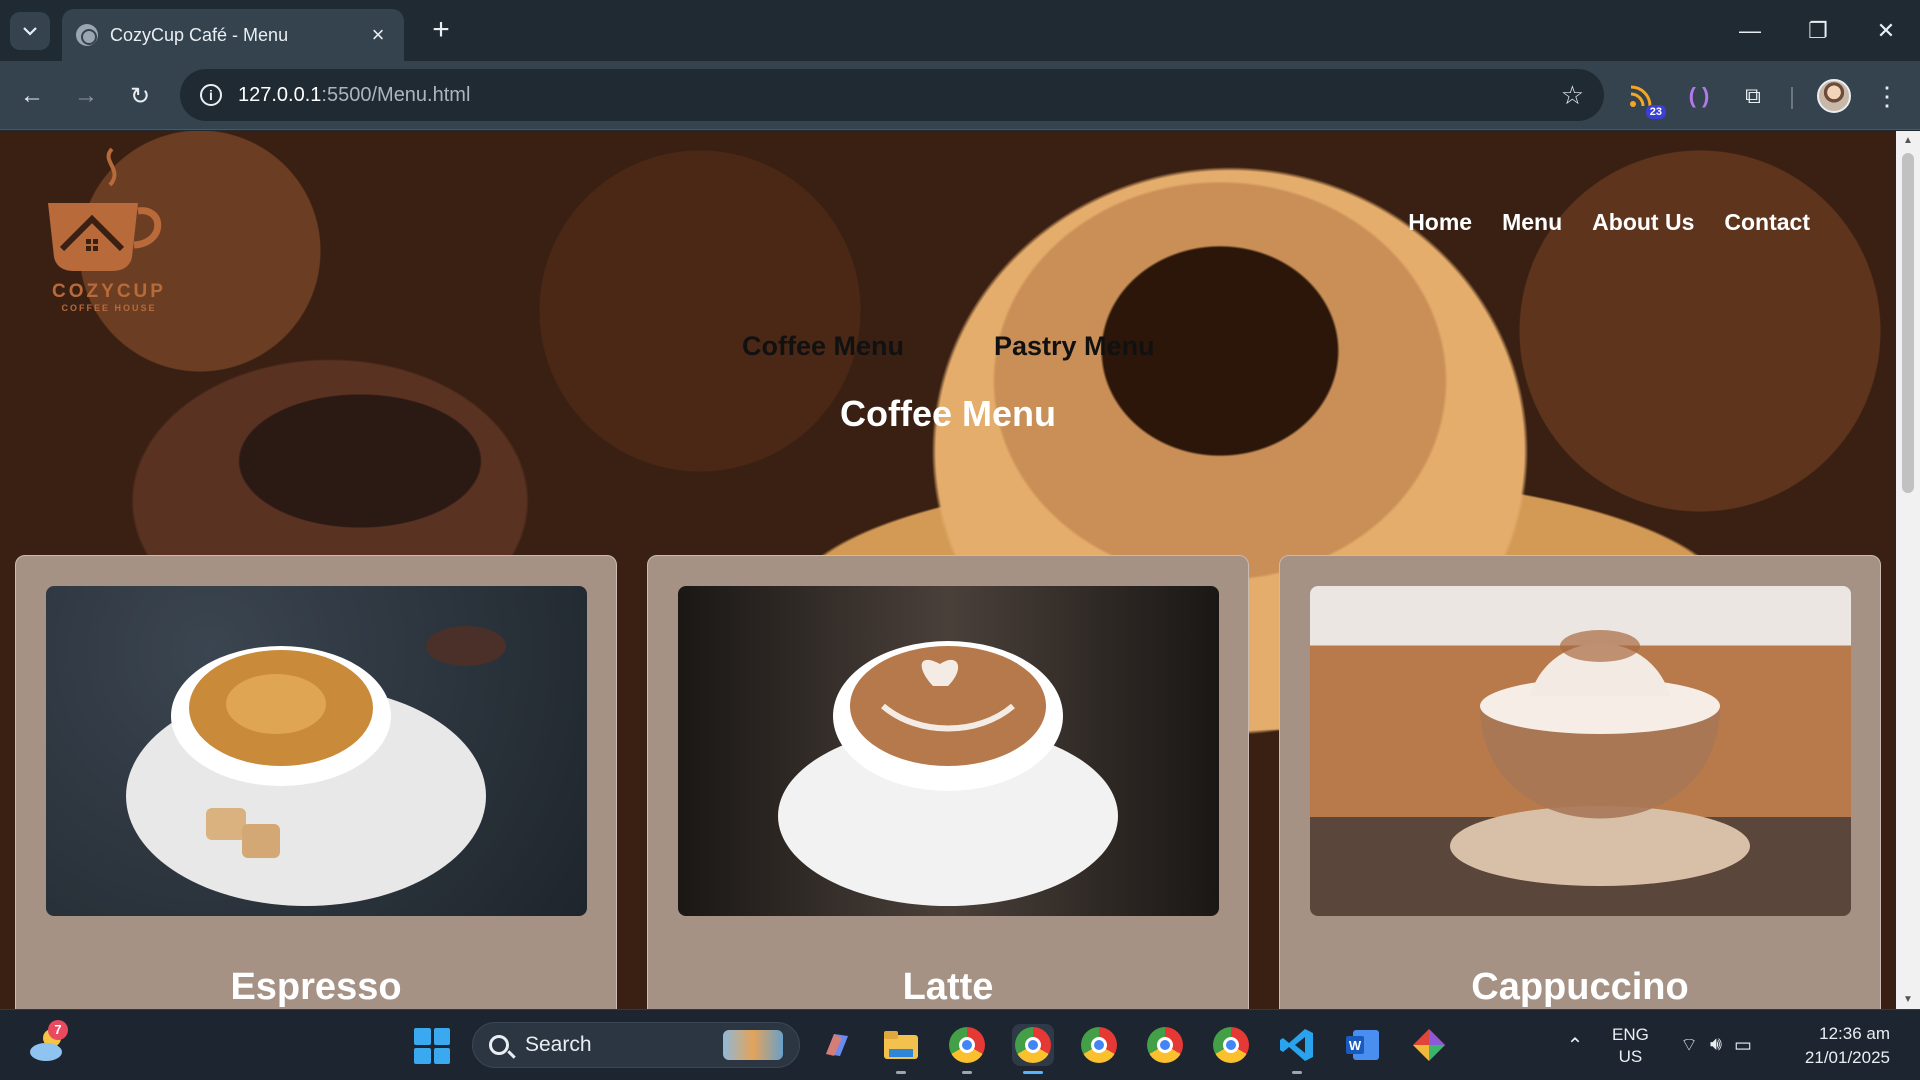 The width and height of the screenshot is (1920, 1080). Describe the element at coordinates (58, 1030) in the screenshot. I see `weather-badge: 7` at that location.